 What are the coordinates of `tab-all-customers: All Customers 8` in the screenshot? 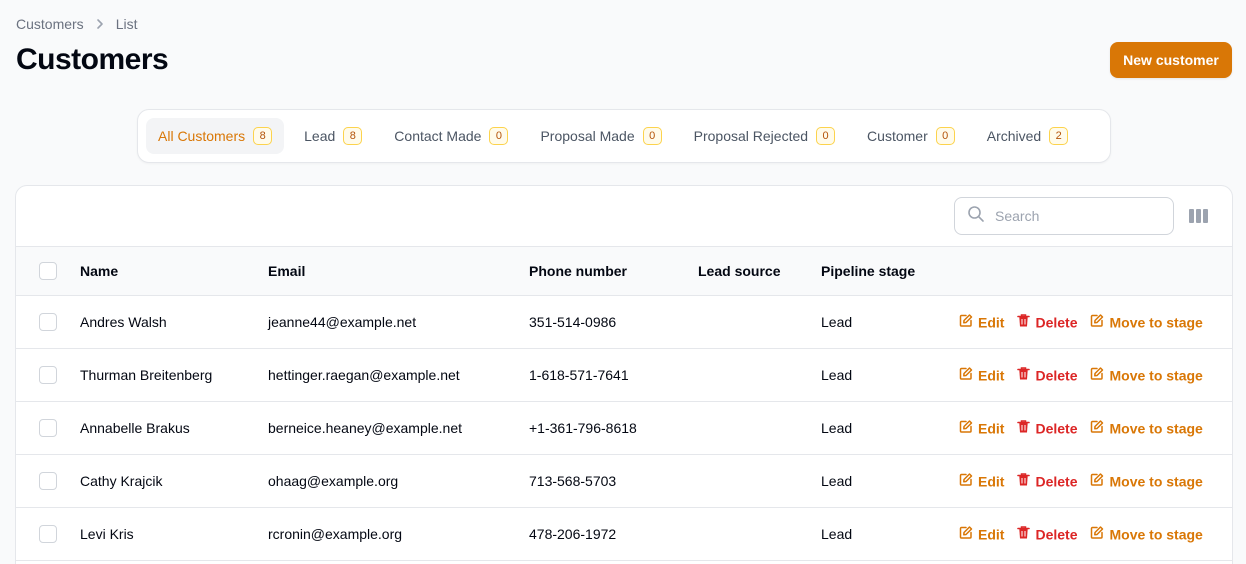 It's located at (215, 136).